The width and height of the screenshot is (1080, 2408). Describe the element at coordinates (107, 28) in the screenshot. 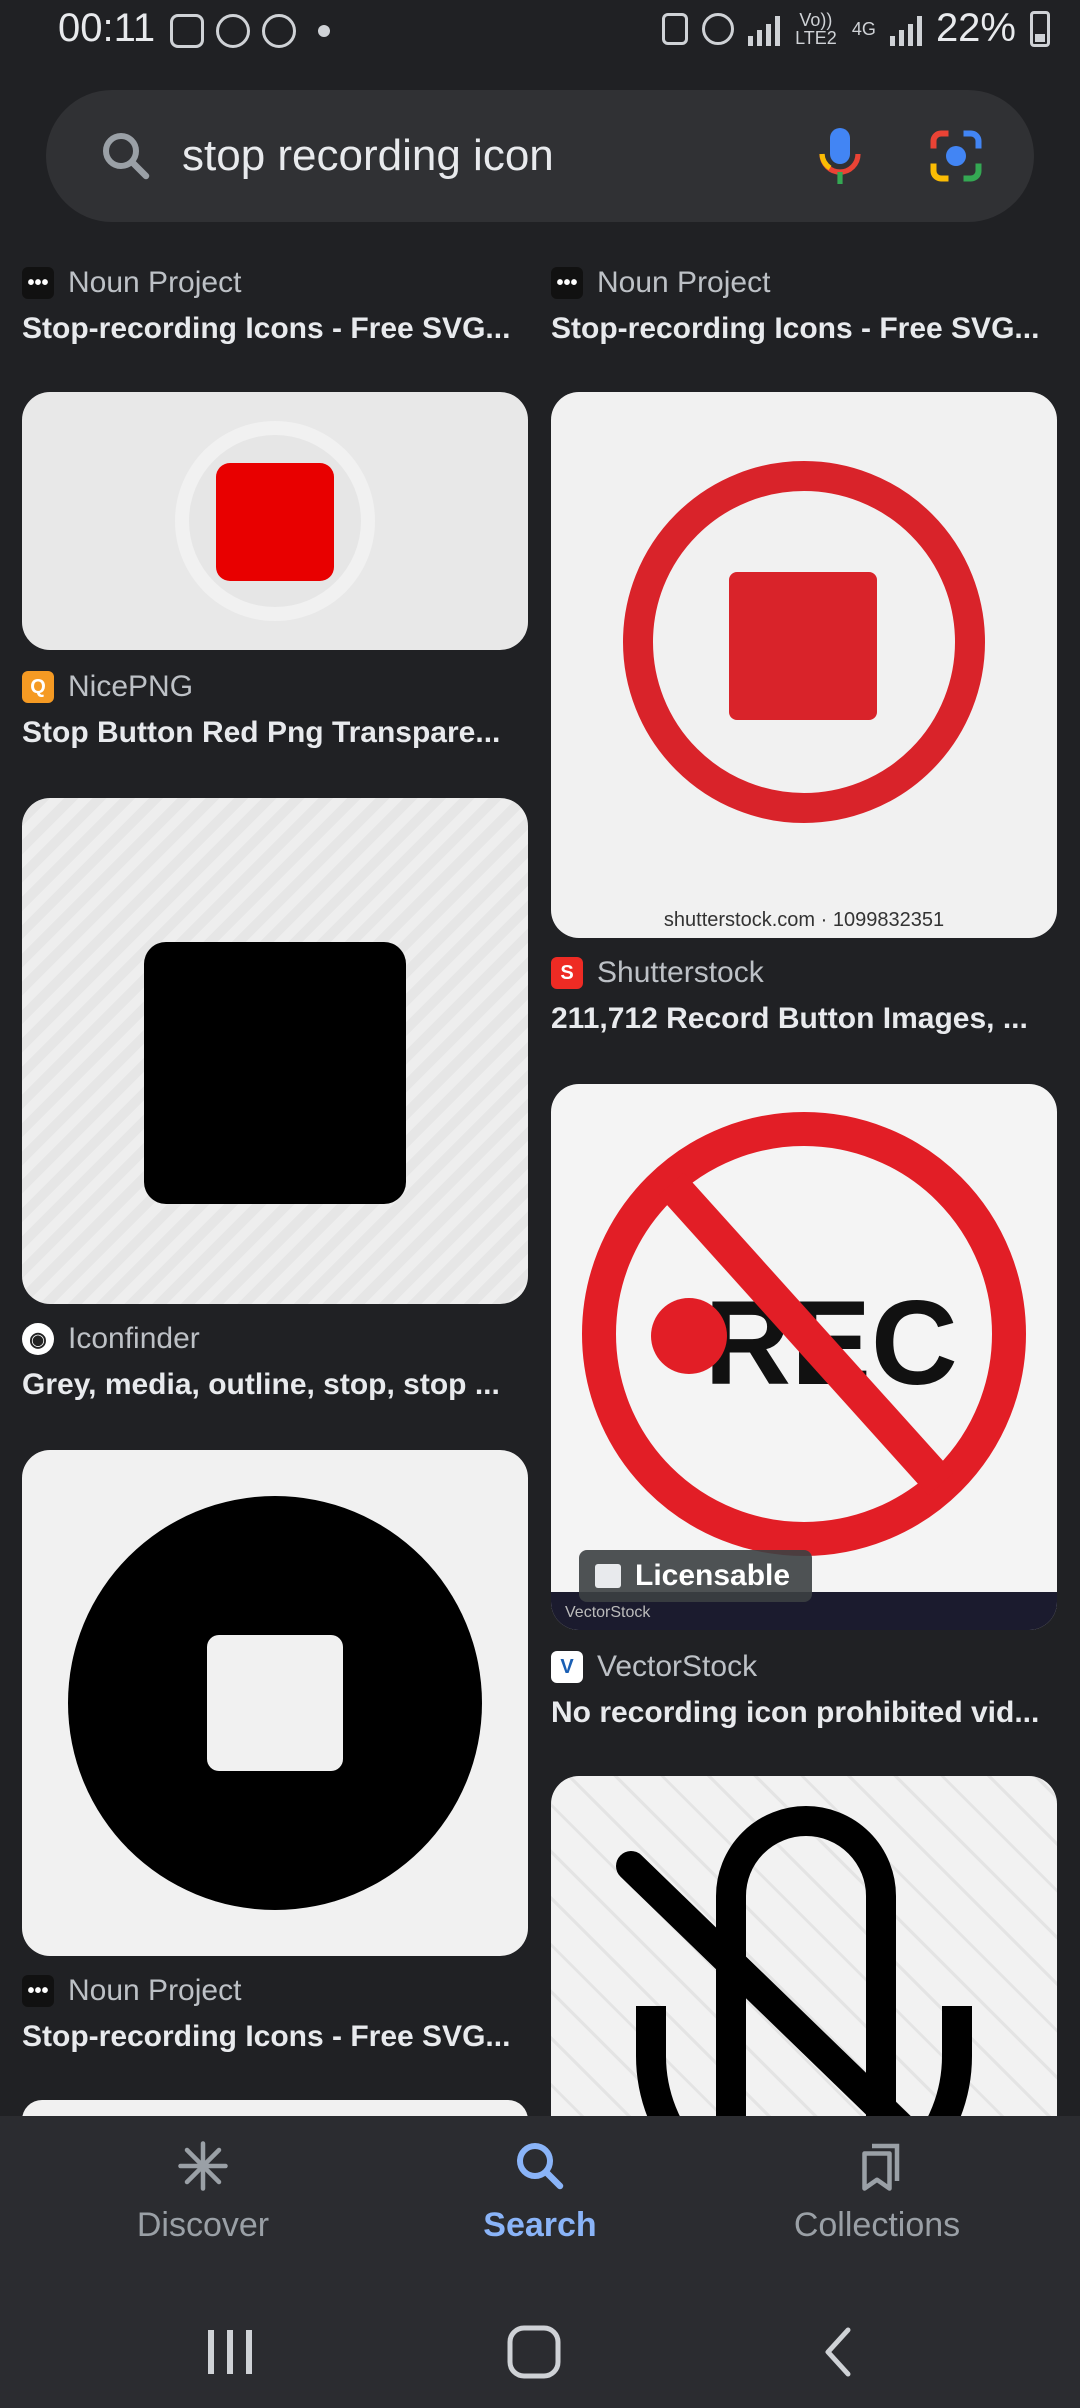

I see `status-time: 00:11` at that location.